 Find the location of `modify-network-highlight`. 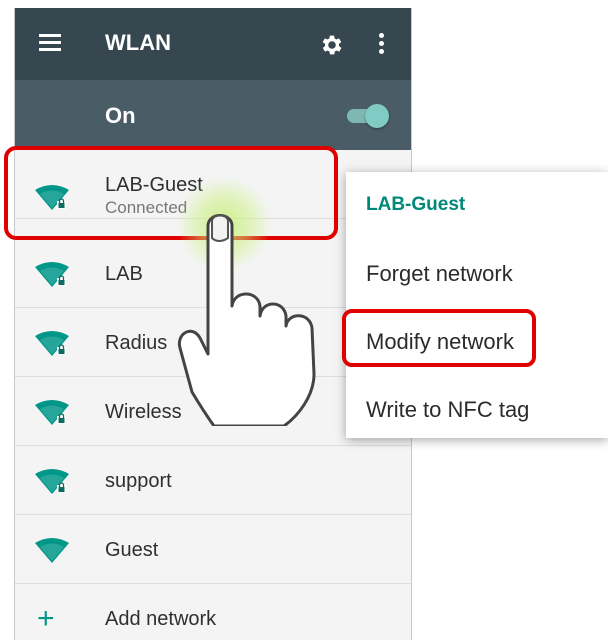

modify-network-highlight is located at coordinates (439, 338).